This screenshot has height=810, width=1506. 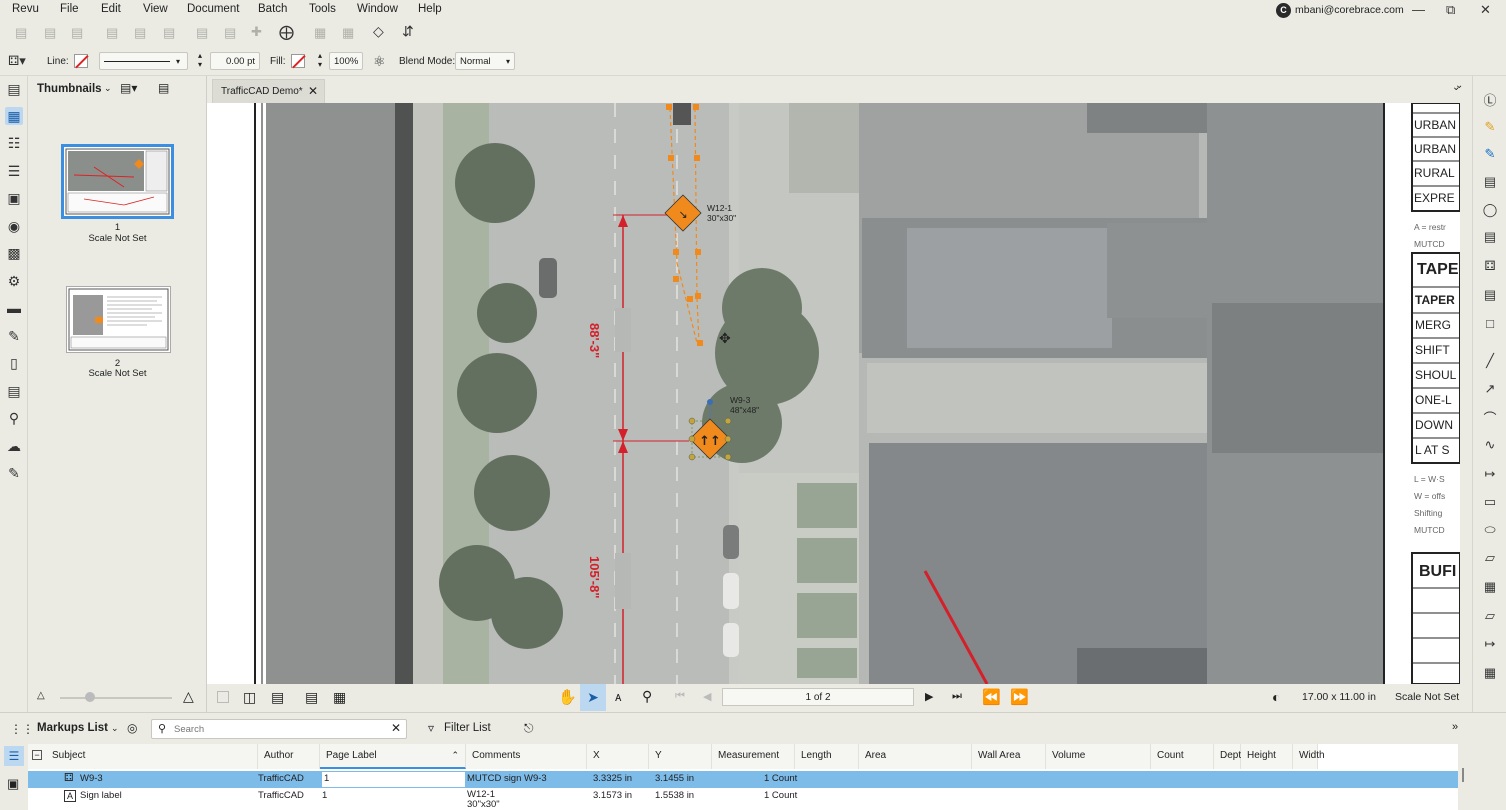 I want to click on menu-document: Document, so click(x=213, y=9).